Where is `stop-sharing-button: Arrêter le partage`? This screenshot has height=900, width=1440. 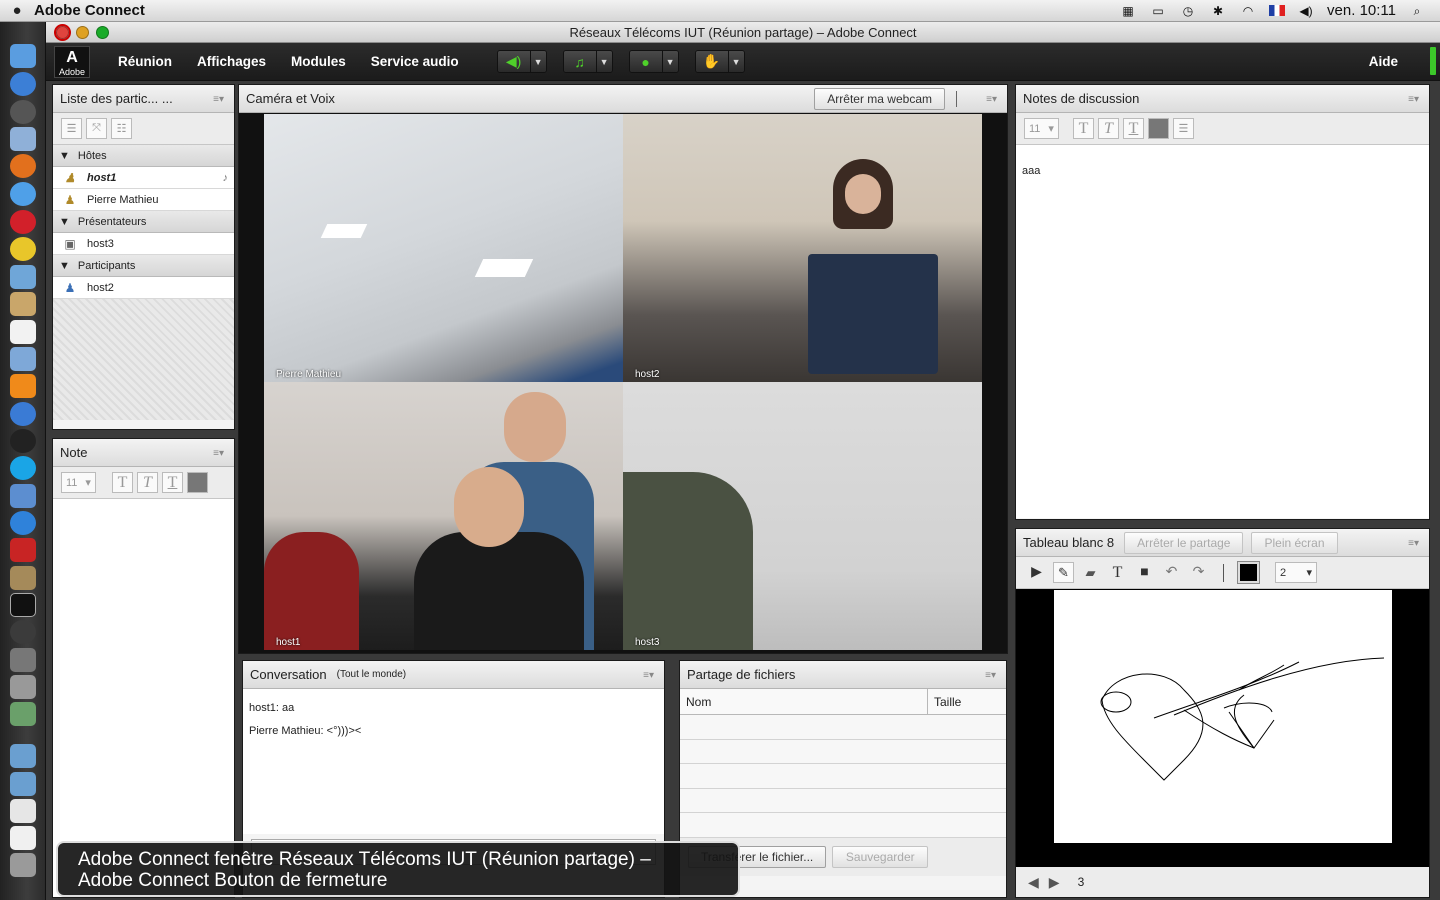
stop-sharing-button: Arrêter le partage is located at coordinates (1184, 542).